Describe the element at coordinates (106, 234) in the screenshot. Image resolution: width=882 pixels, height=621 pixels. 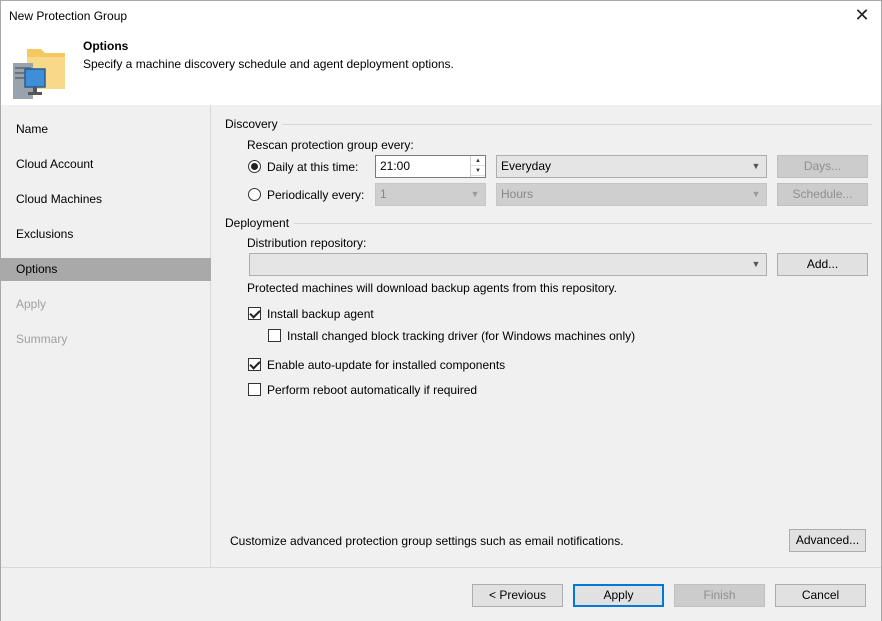
I see `step-exclusions: Exclusions` at that location.